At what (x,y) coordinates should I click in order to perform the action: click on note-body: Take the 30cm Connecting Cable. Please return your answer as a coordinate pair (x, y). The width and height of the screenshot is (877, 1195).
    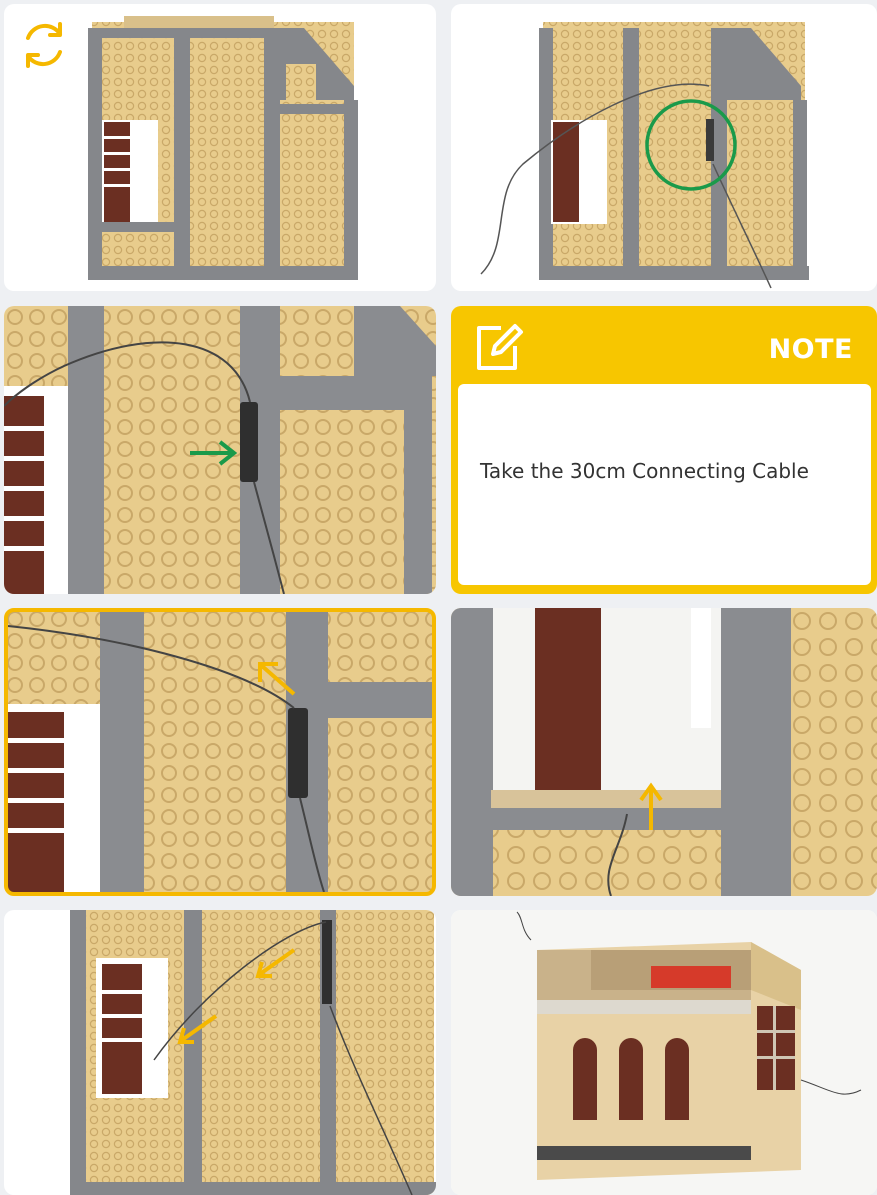
    Looking at the image, I should click on (664, 484).